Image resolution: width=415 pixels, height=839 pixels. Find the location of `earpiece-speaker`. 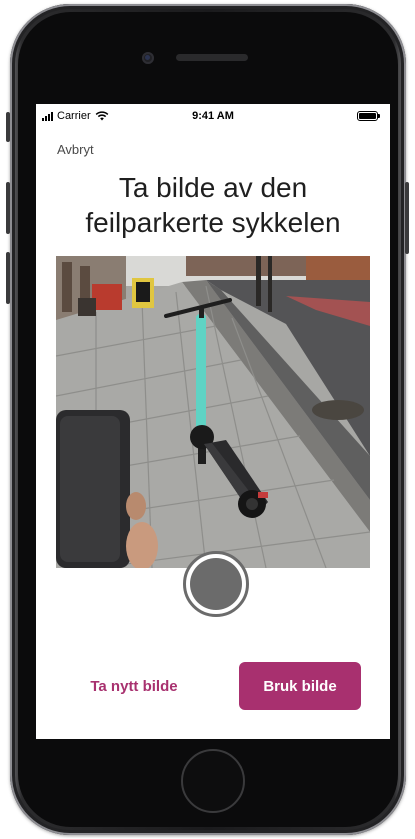

earpiece-speaker is located at coordinates (212, 57).